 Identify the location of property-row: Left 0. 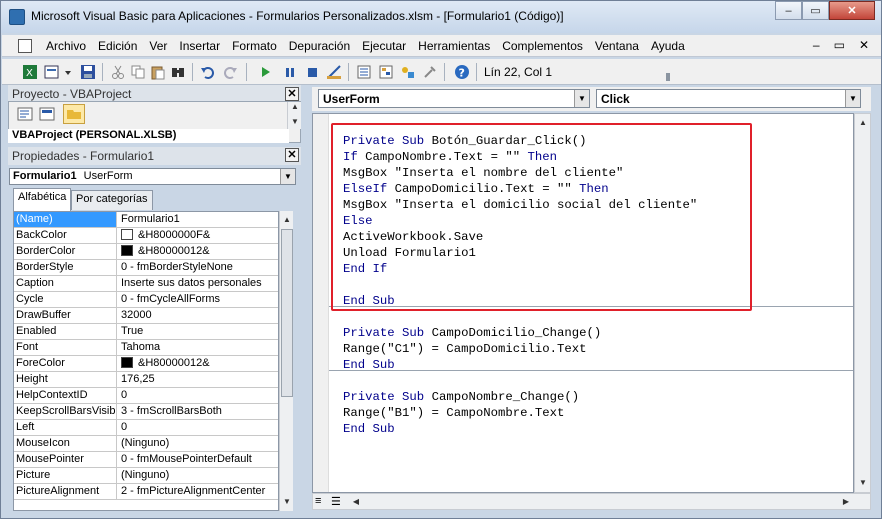
(146, 428).